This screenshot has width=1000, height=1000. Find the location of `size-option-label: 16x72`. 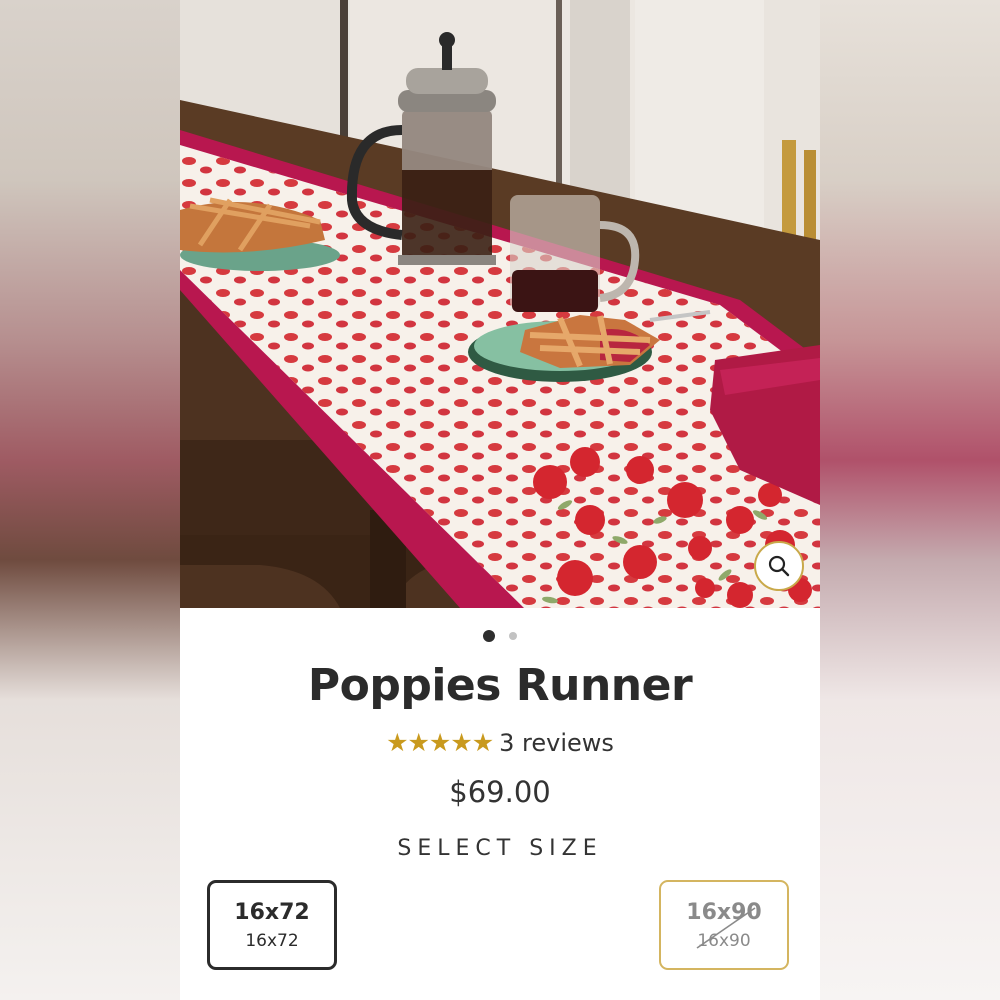

size-option-label: 16x72 is located at coordinates (272, 912).